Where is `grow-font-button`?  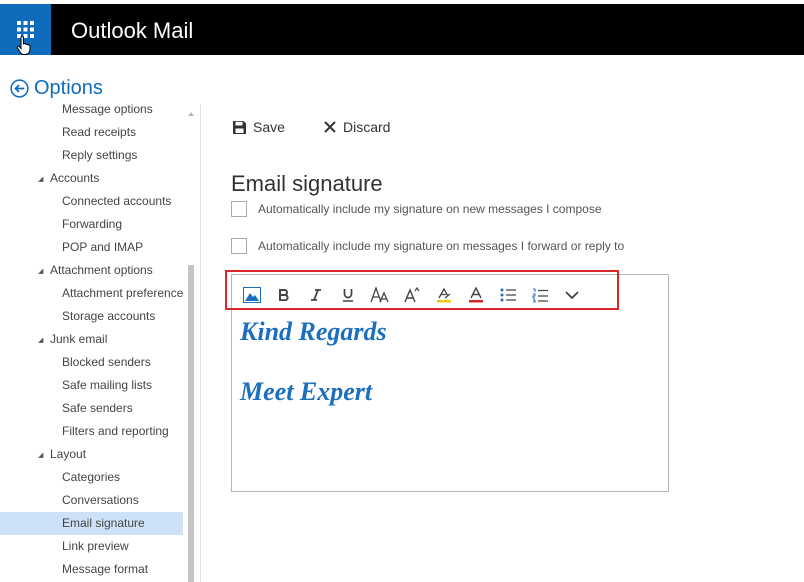 grow-font-button is located at coordinates (412, 295).